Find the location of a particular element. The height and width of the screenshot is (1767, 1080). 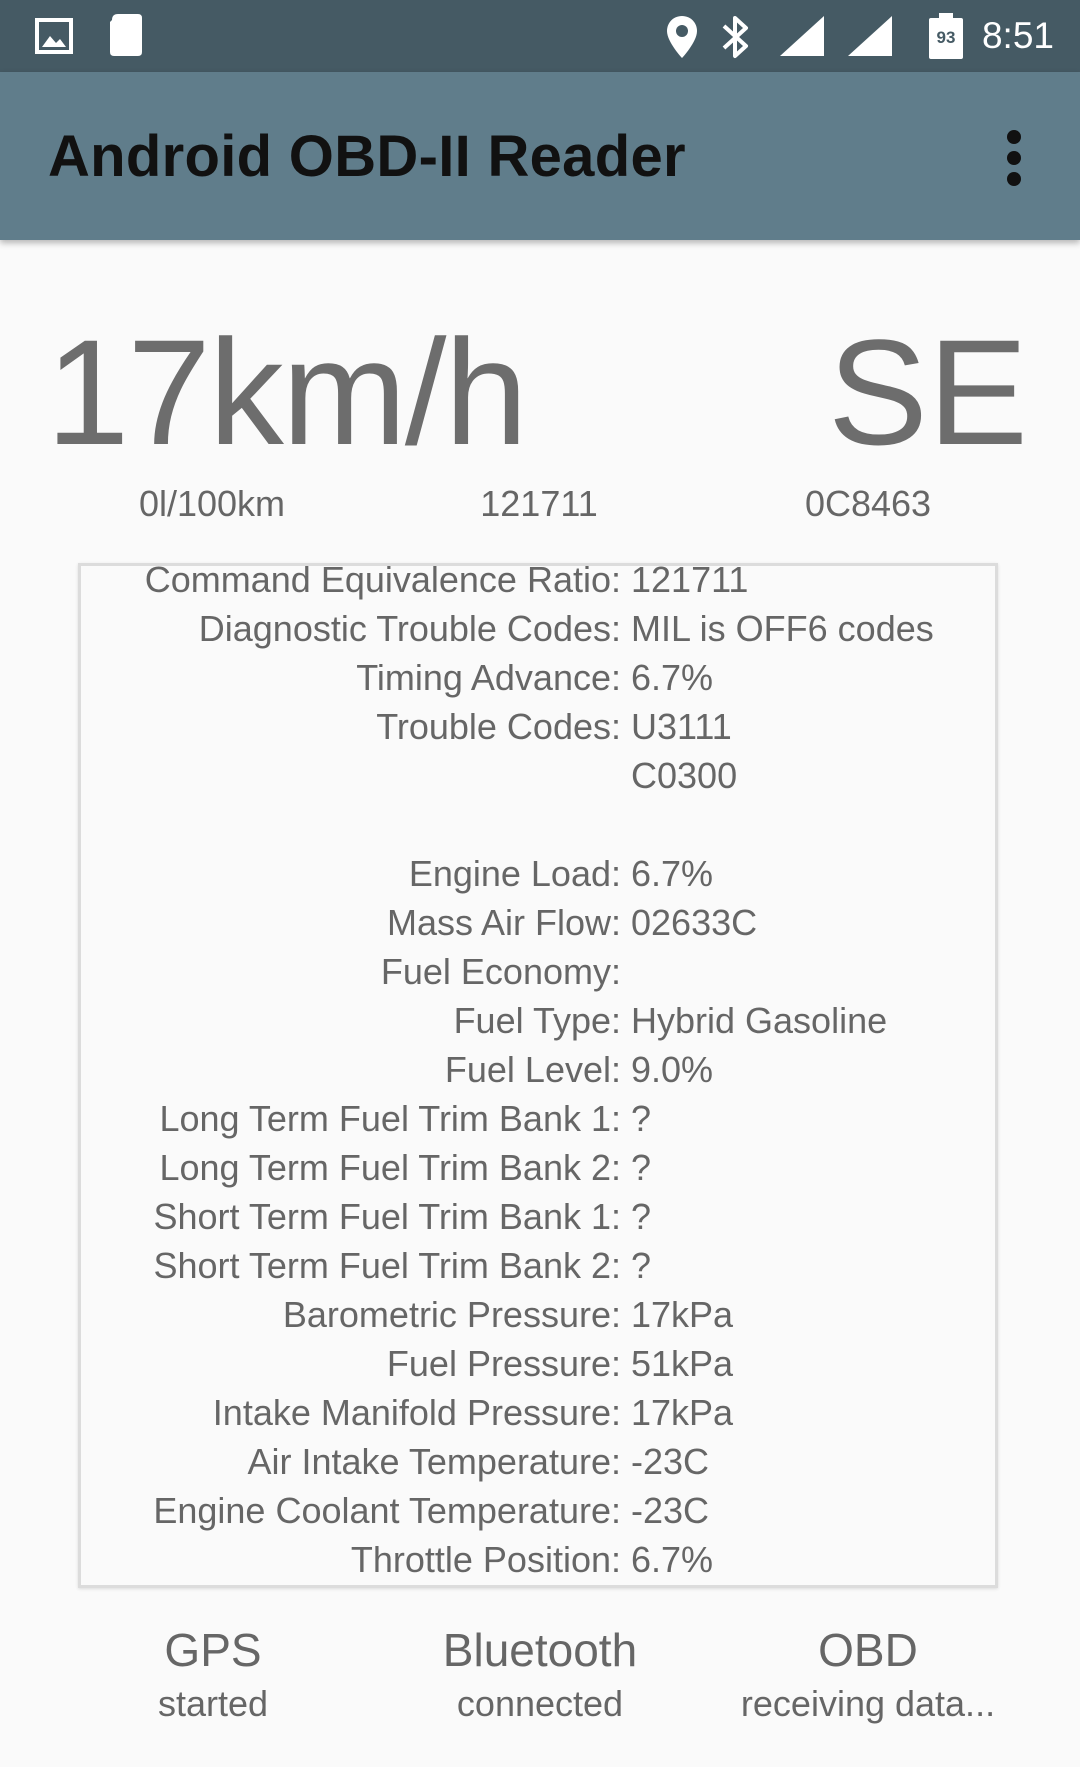

data-row: Timing Advance: 6.7% is located at coordinates (538, 677).